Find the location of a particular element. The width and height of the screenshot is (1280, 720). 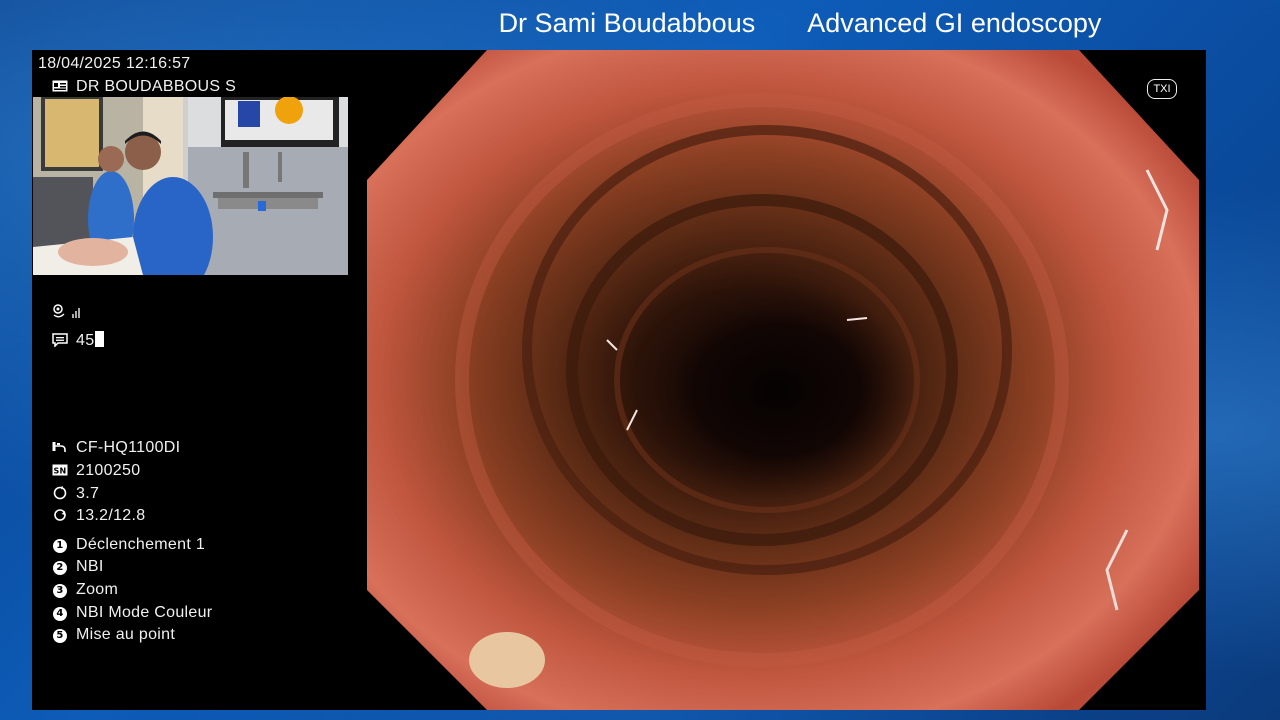

comment-icon is located at coordinates (60, 340).